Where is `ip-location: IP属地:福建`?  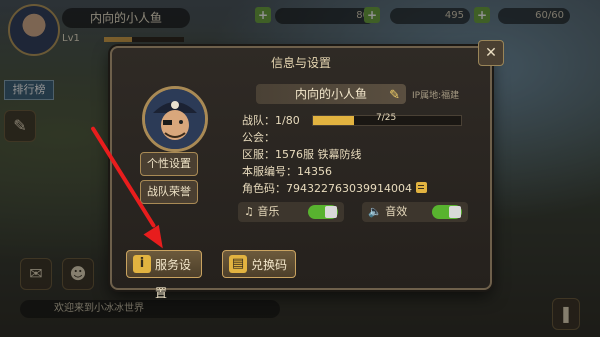
ip-location: IP属地:福建 is located at coordinates (436, 96).